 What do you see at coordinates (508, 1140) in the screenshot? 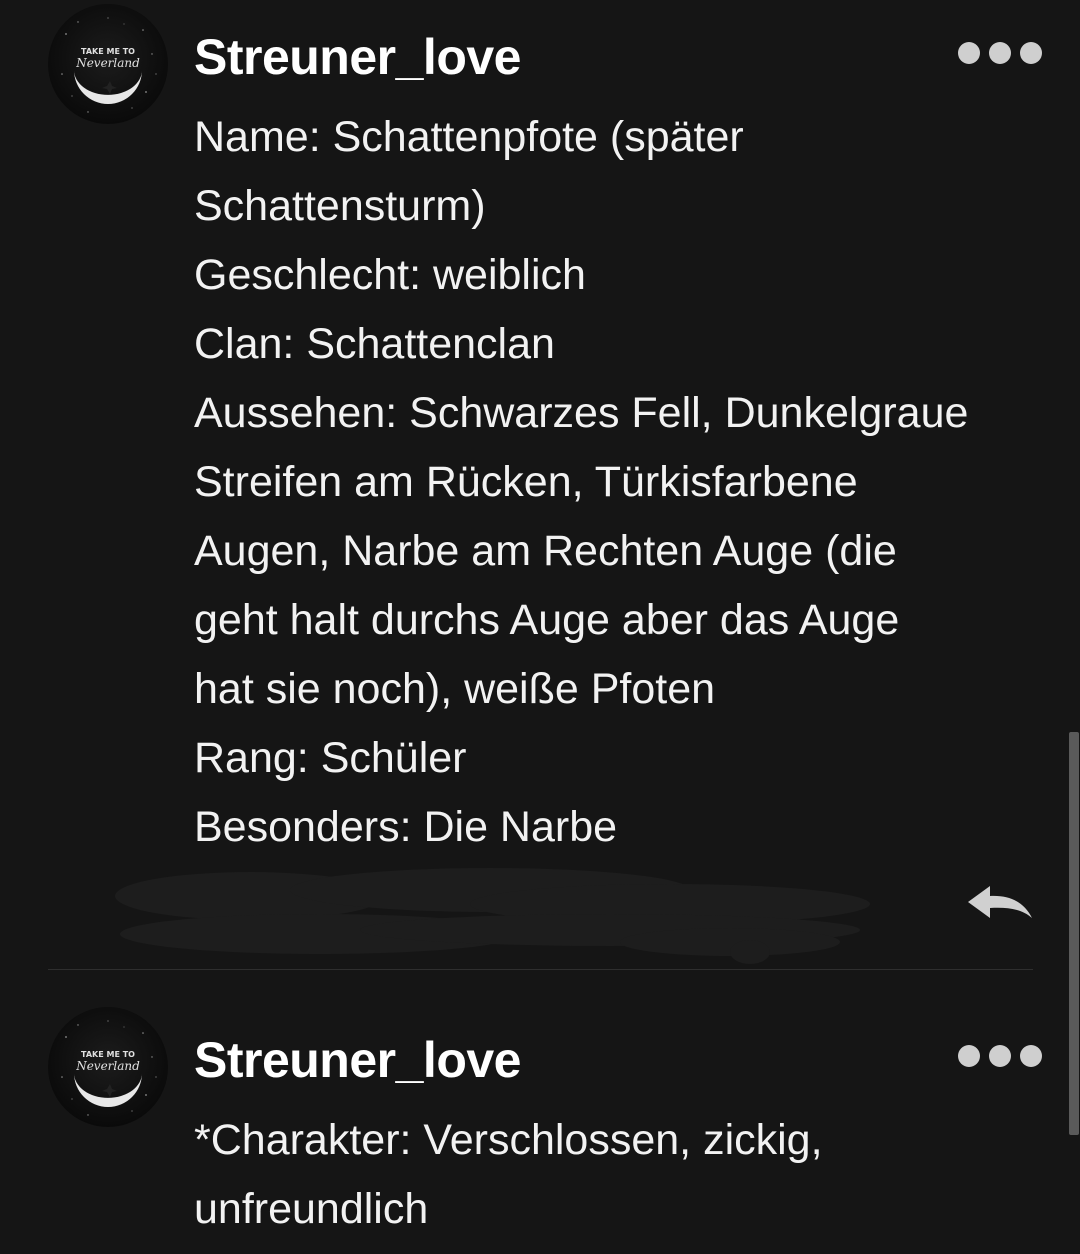
I see `comment-text-line: *Charakter: Verschlossen, zickig,` at bounding box center [508, 1140].